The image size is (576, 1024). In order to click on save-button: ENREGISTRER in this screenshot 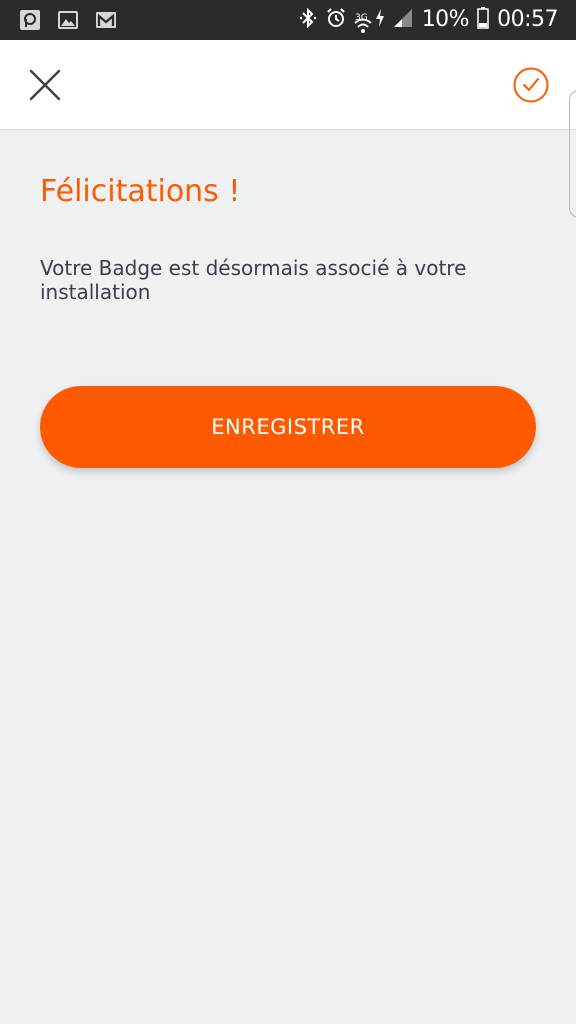, I will do `click(288, 427)`.